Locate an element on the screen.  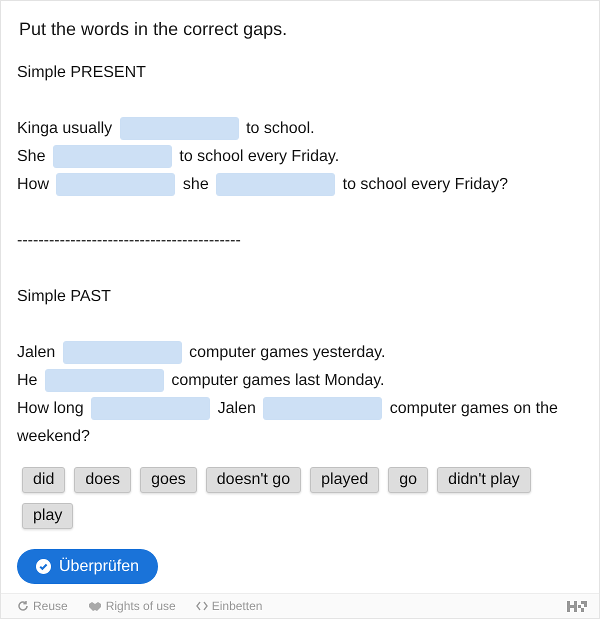
sentence-text: He is located at coordinates (27, 381).